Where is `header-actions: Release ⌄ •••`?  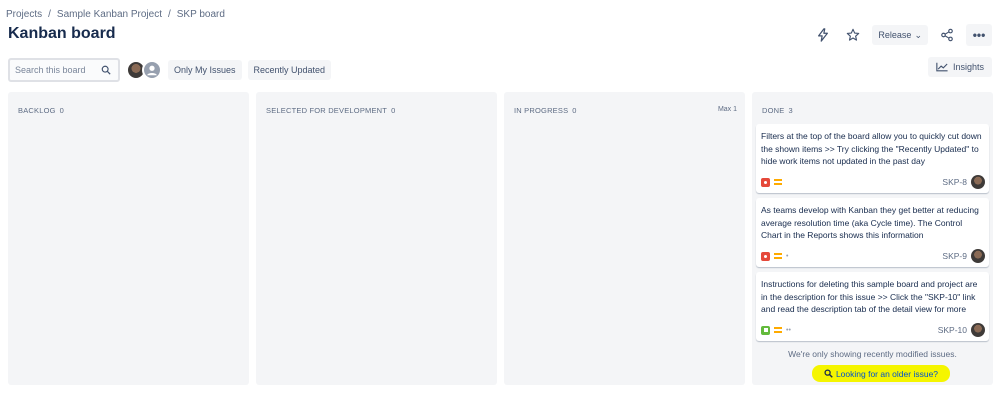
header-actions: Release ⌄ ••• is located at coordinates (902, 35).